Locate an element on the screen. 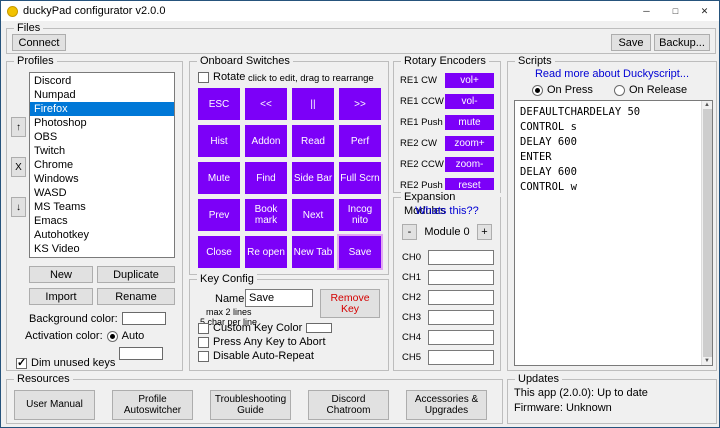 The width and height of the screenshot is (720, 428). accessories-upgrades-button: Accessories & Upgrades is located at coordinates (446, 404).